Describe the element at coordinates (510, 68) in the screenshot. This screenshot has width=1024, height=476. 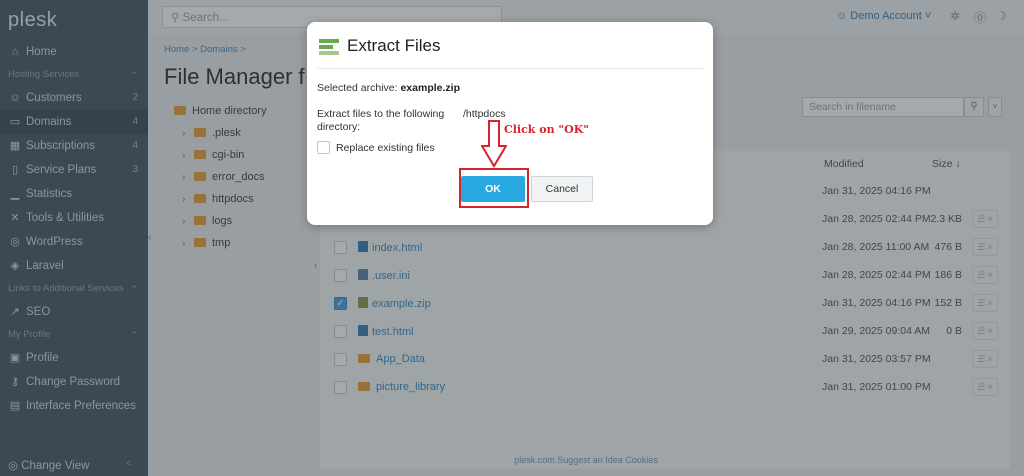
I see `divider` at that location.